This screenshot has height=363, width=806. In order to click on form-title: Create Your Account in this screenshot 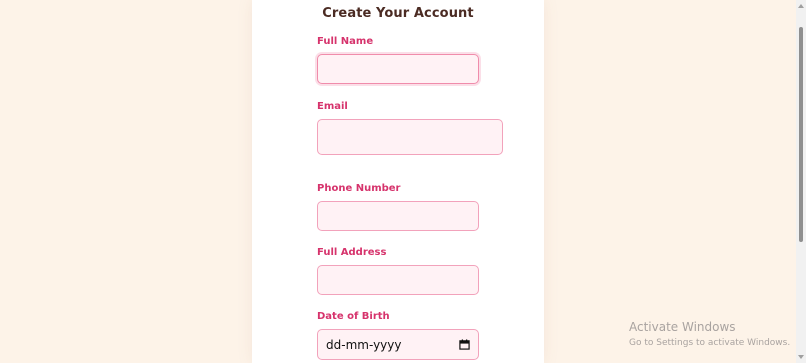, I will do `click(398, 13)`.